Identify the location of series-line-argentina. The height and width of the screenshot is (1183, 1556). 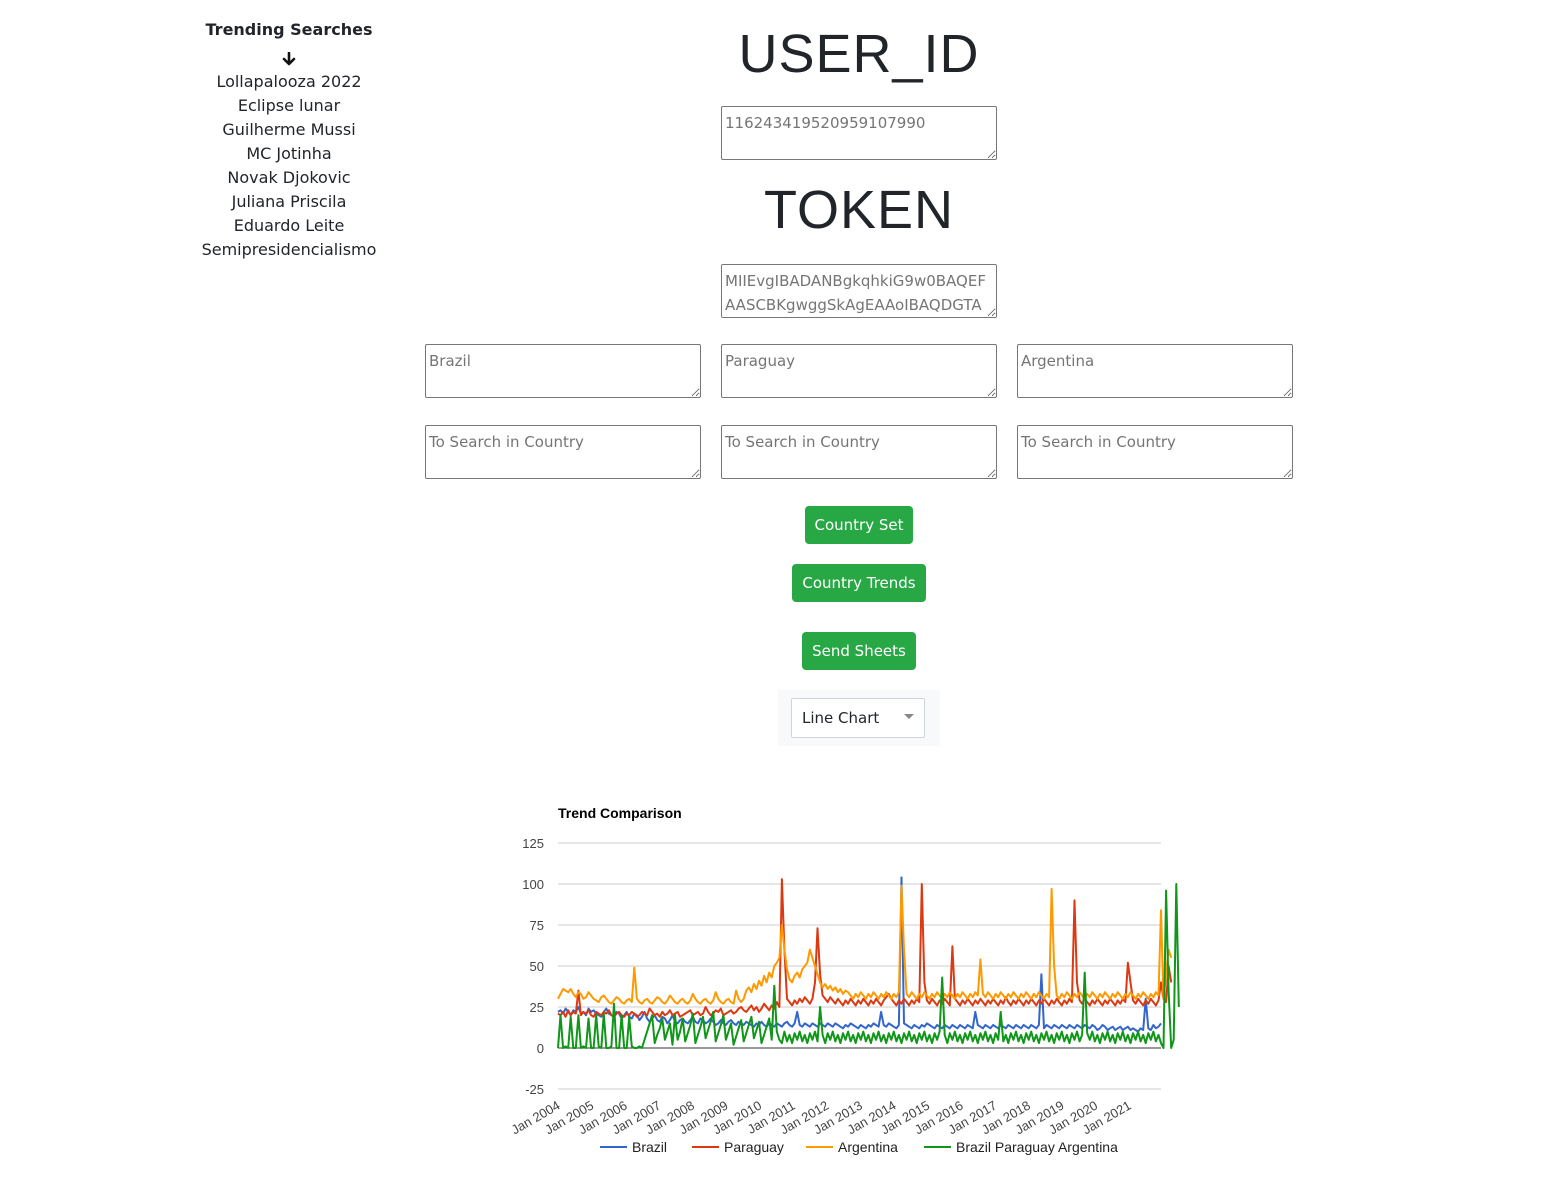
(865, 944).